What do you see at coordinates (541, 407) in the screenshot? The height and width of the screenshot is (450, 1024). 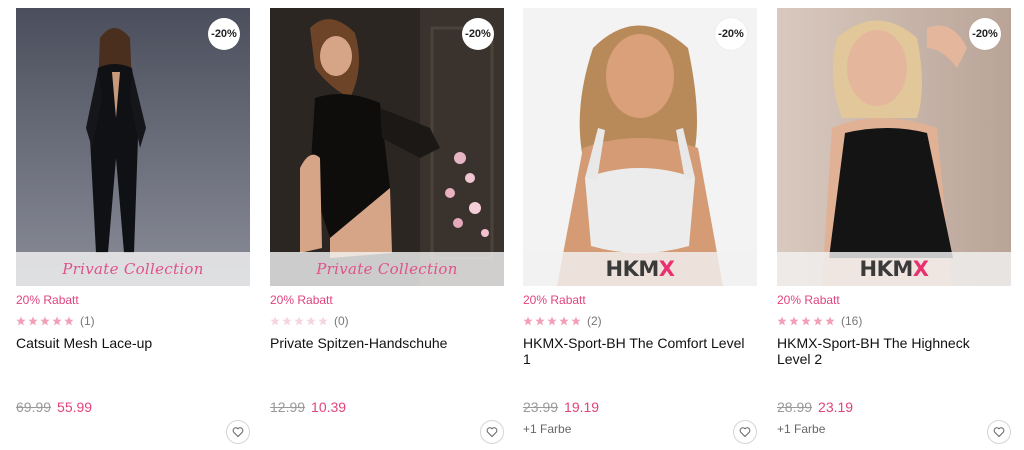 I see `old-price: 23.99` at bounding box center [541, 407].